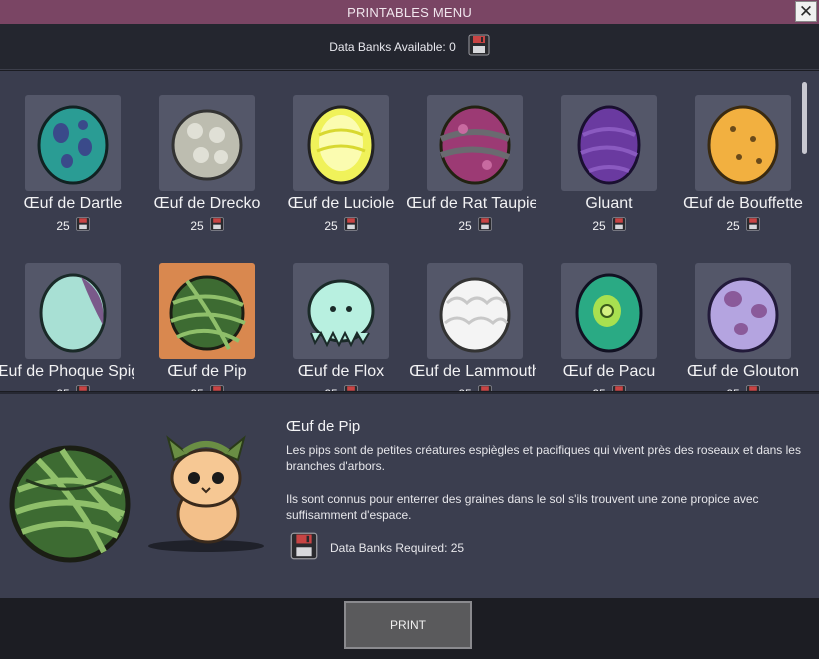 The image size is (819, 659). What do you see at coordinates (743, 371) in the screenshot?
I see `item-name: Œuf de Glouton` at bounding box center [743, 371].